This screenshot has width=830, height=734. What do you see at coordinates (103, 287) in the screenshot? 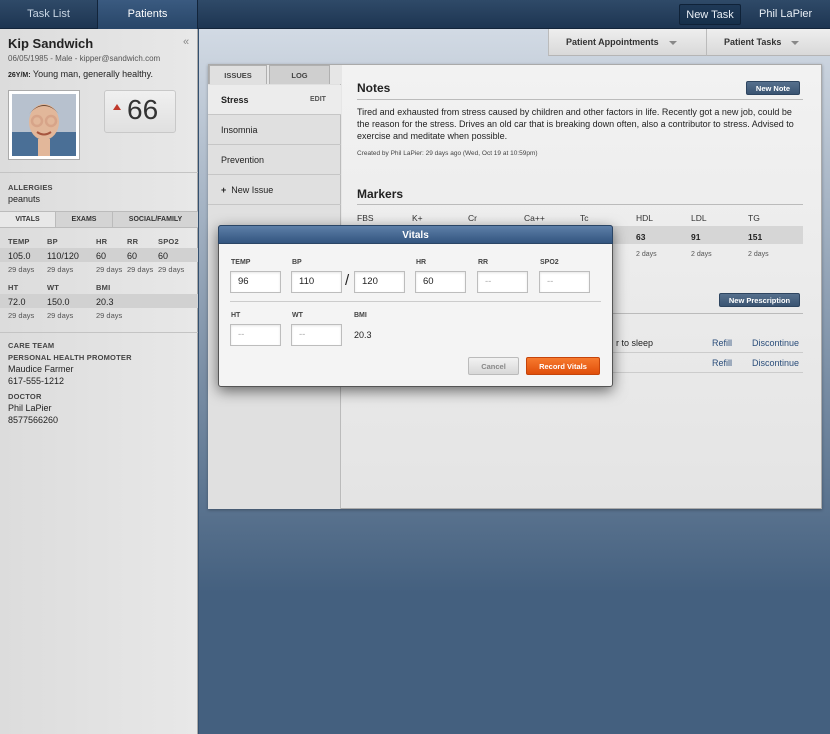
I see `vital-label-bmi: BMI` at bounding box center [103, 287].